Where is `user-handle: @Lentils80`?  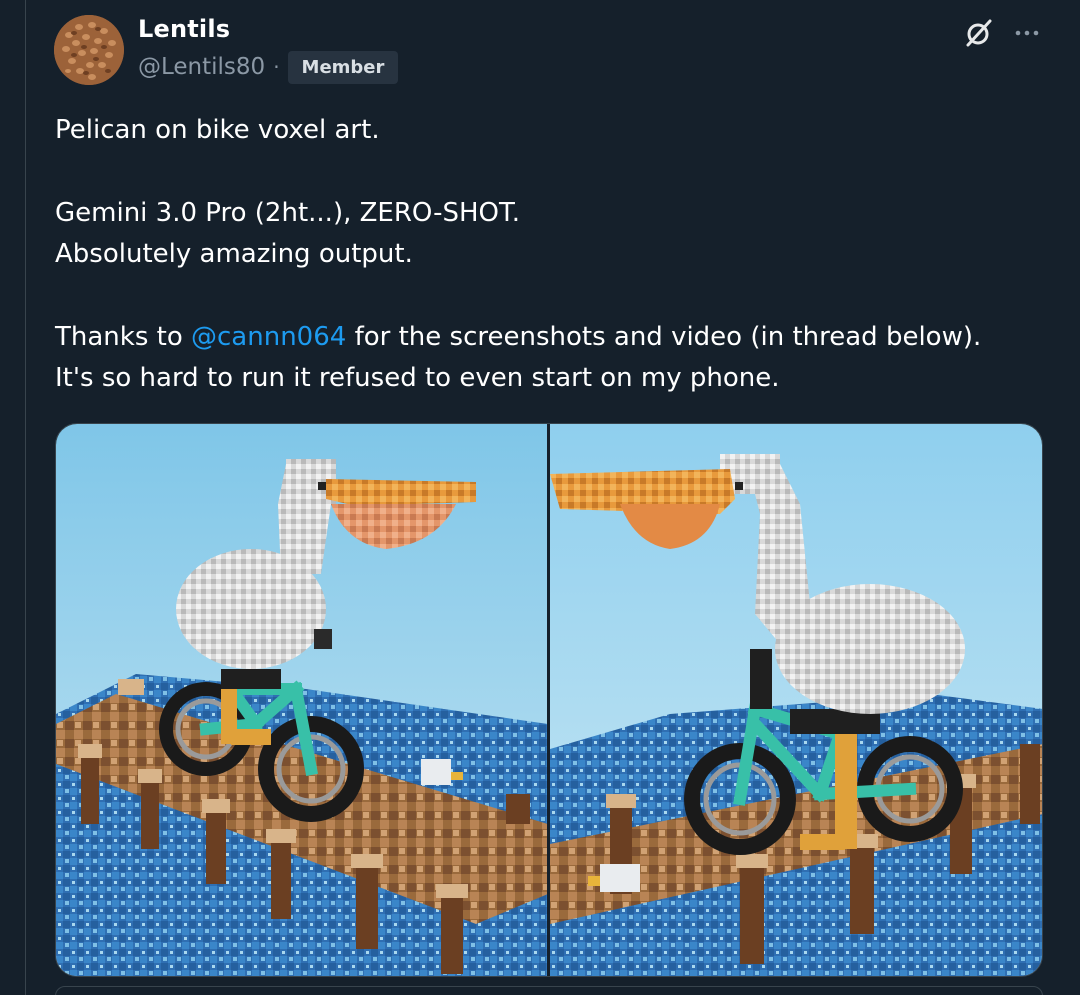
user-handle: @Lentils80 is located at coordinates (201, 67).